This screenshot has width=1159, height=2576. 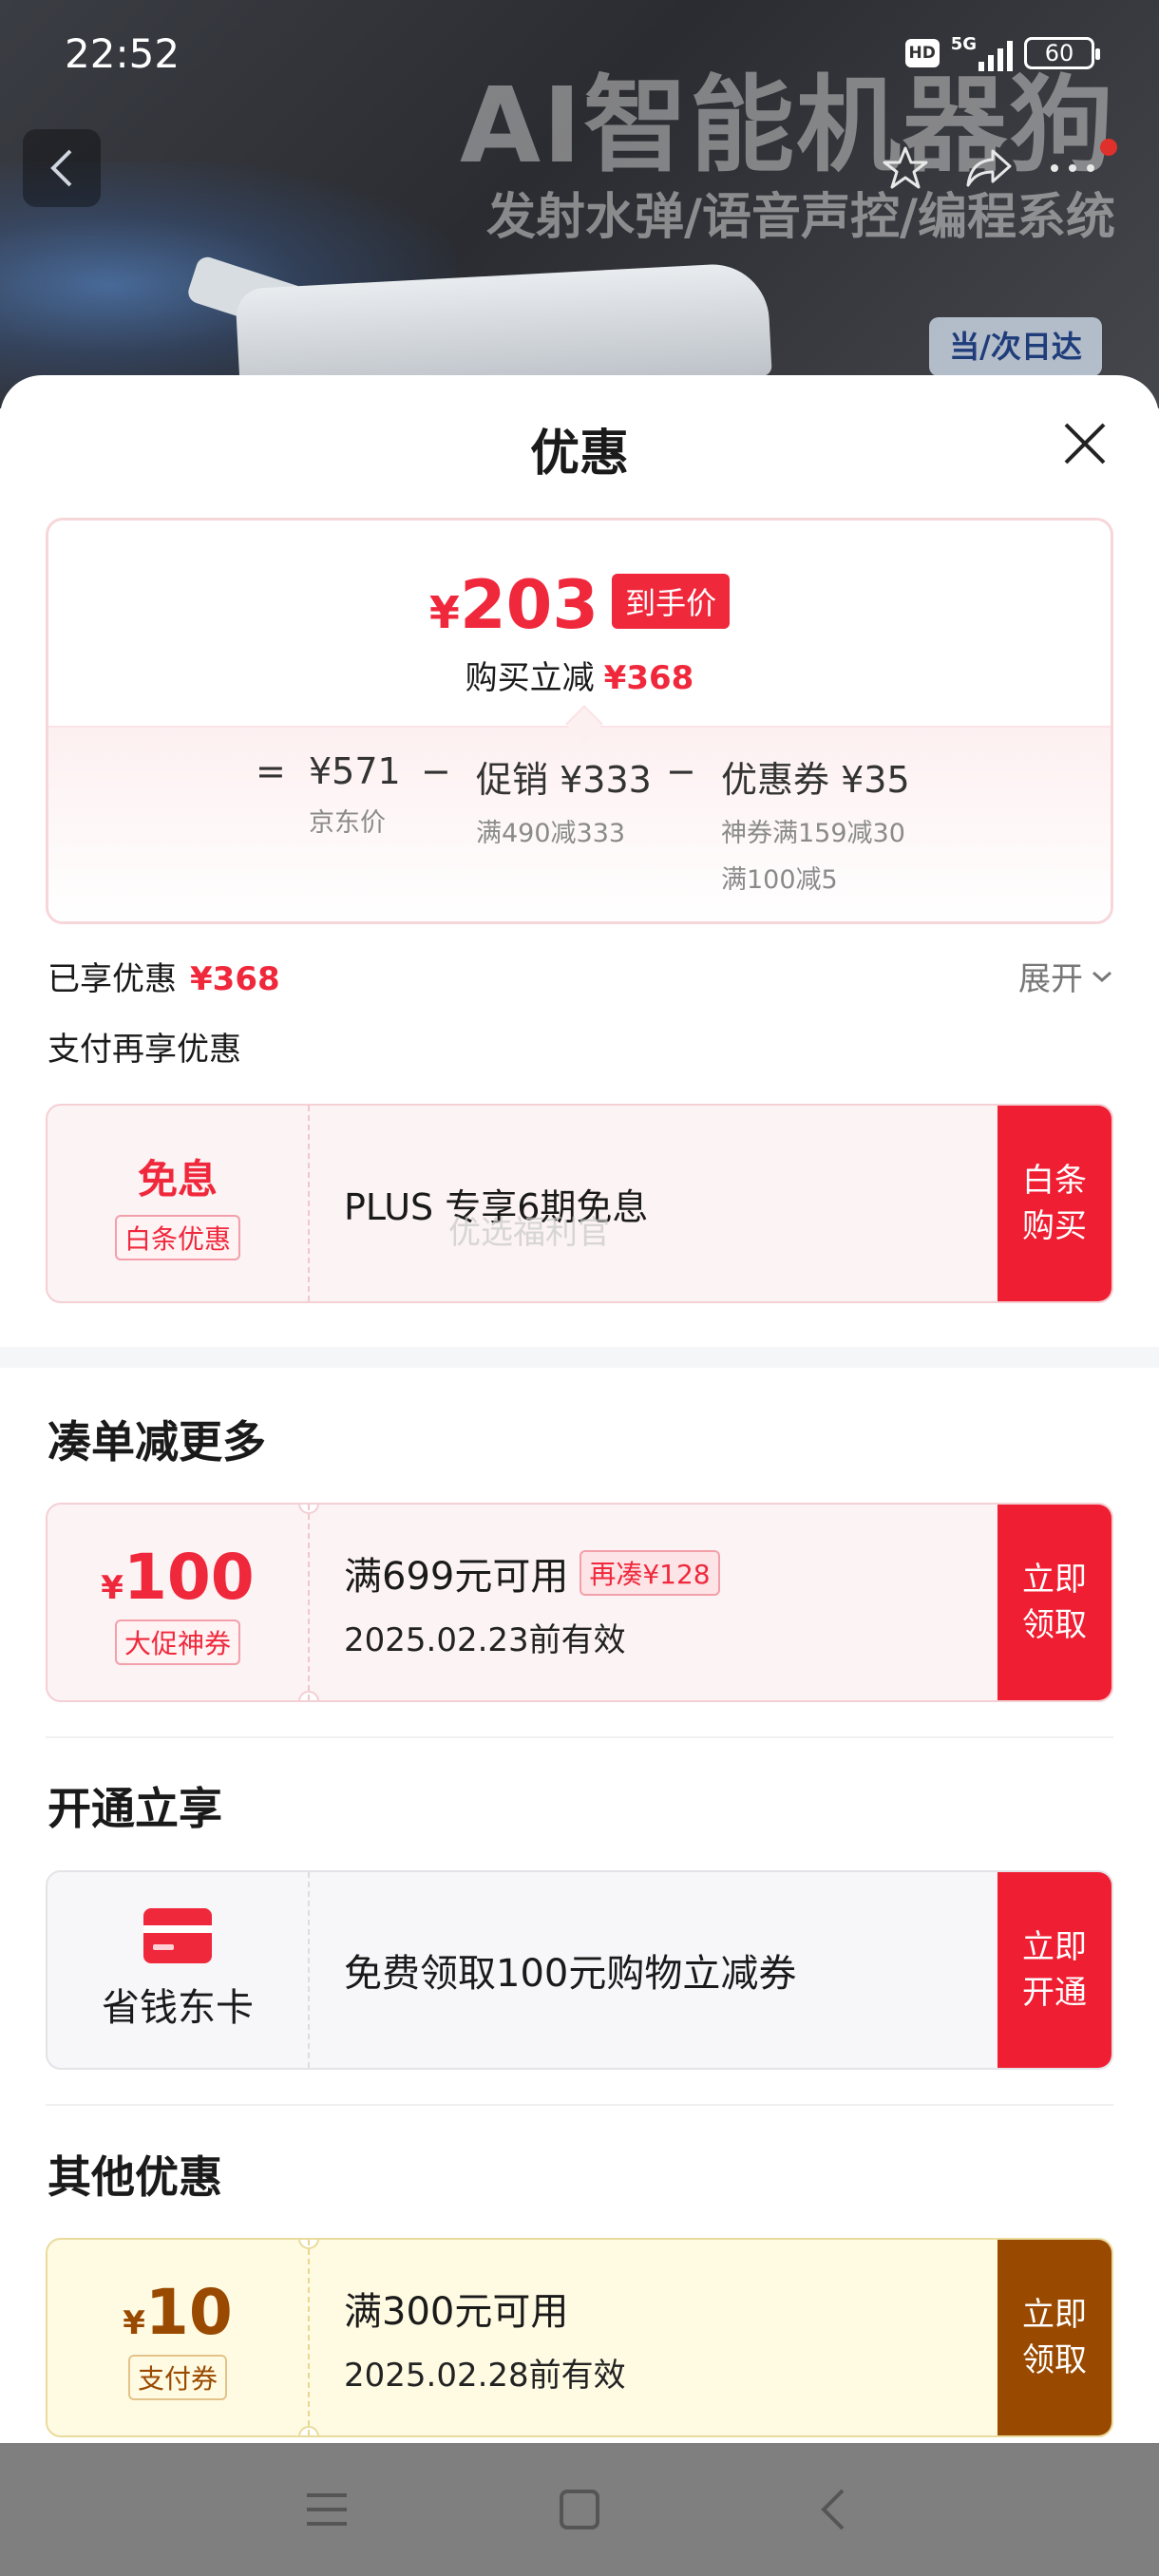 What do you see at coordinates (995, 55) in the screenshot?
I see `signal-icon` at bounding box center [995, 55].